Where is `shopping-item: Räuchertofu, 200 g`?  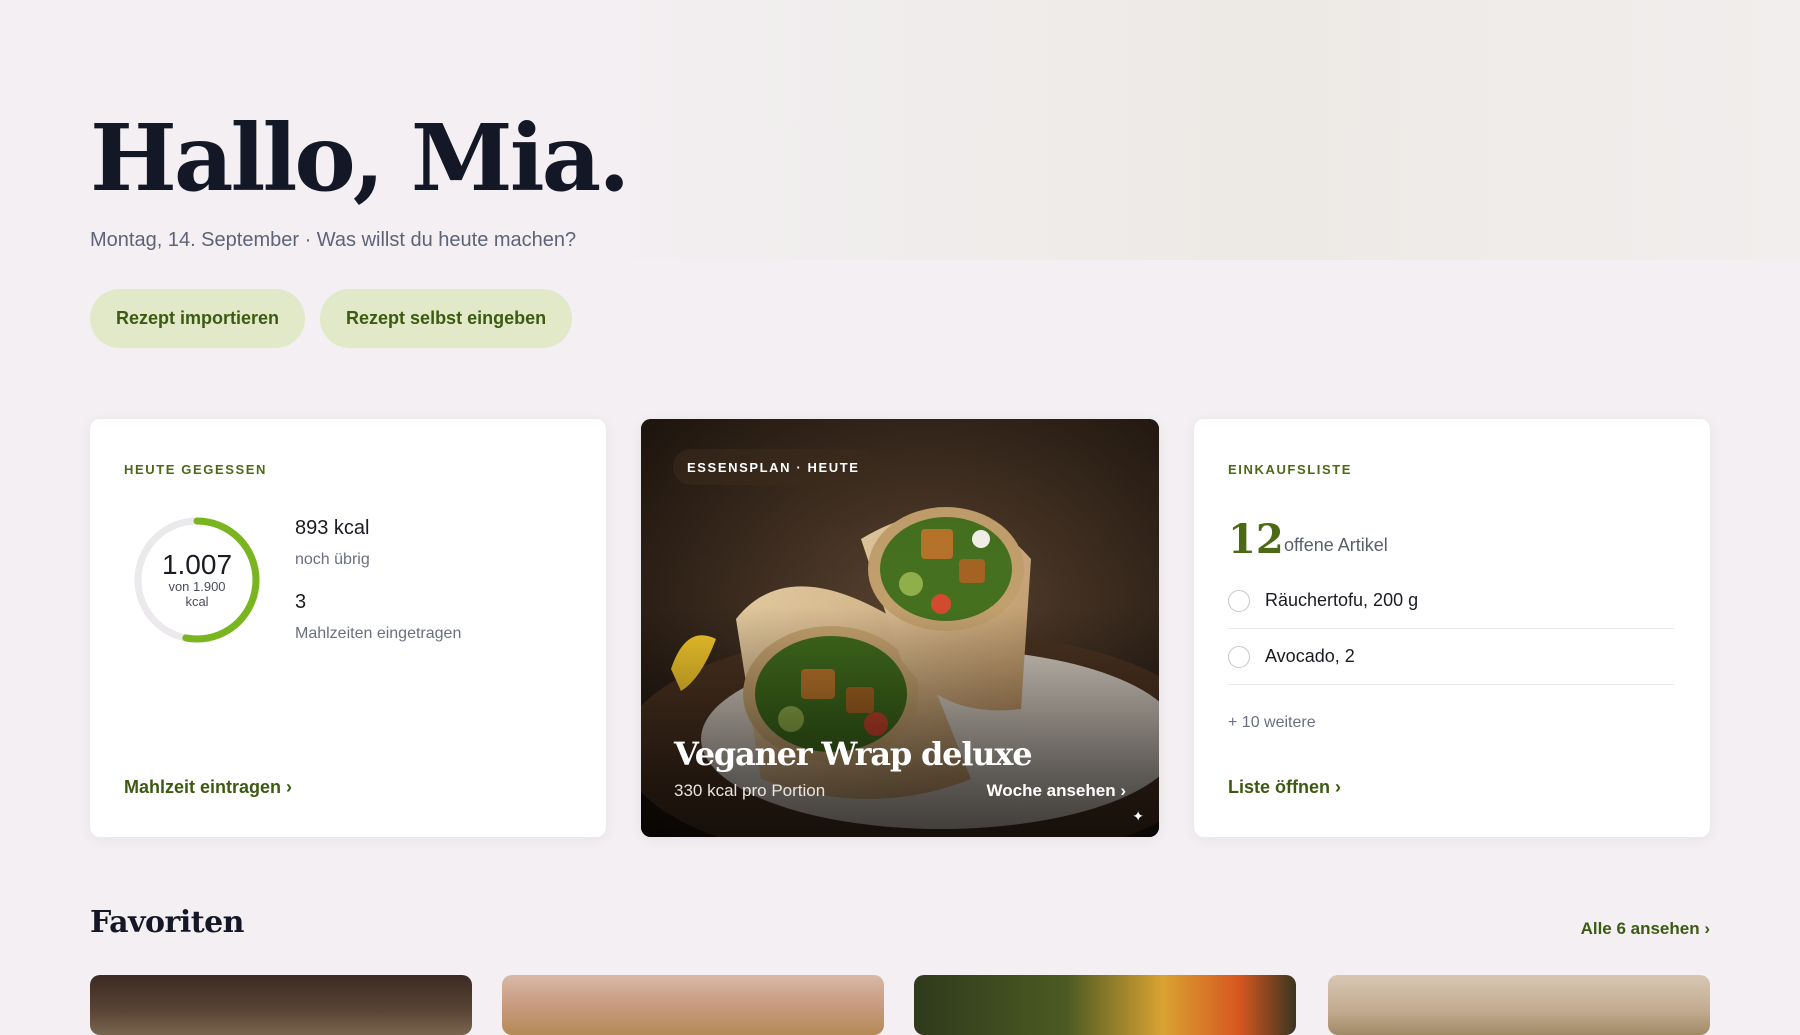
shopping-item: Räuchertofu, 200 g is located at coordinates (1451, 601).